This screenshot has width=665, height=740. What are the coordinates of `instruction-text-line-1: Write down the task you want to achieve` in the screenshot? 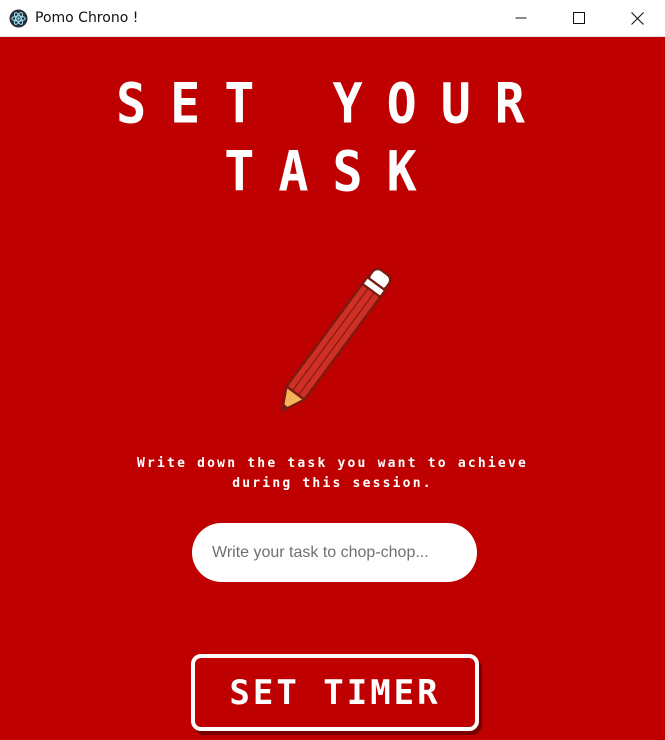 It's located at (332, 463).